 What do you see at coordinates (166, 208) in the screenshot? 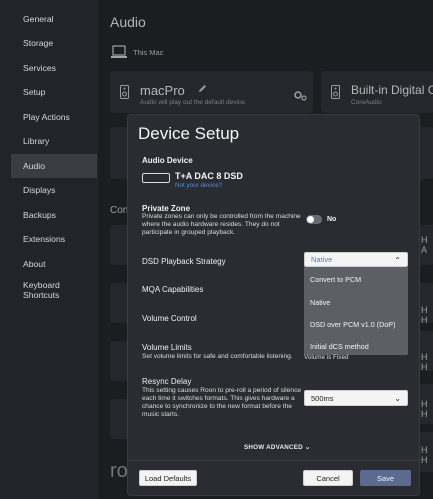
I see `private-zone-label: Private Zone` at bounding box center [166, 208].